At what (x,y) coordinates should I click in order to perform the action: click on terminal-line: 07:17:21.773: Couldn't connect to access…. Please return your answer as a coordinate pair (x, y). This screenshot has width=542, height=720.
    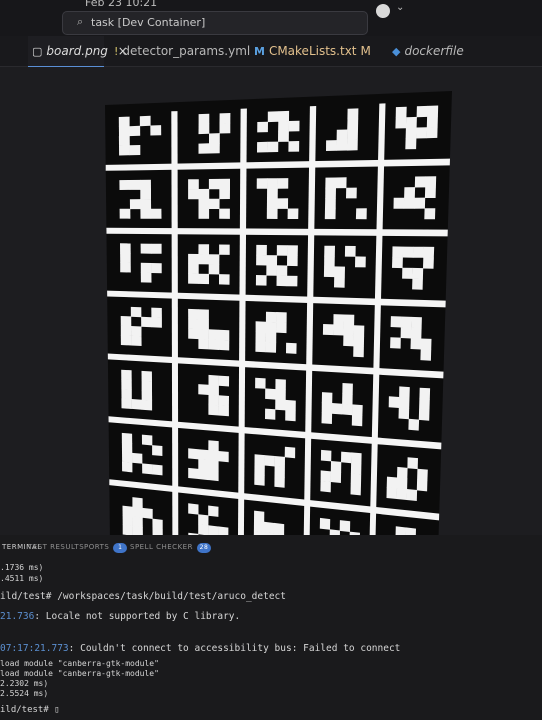
    Looking at the image, I should click on (200, 648).